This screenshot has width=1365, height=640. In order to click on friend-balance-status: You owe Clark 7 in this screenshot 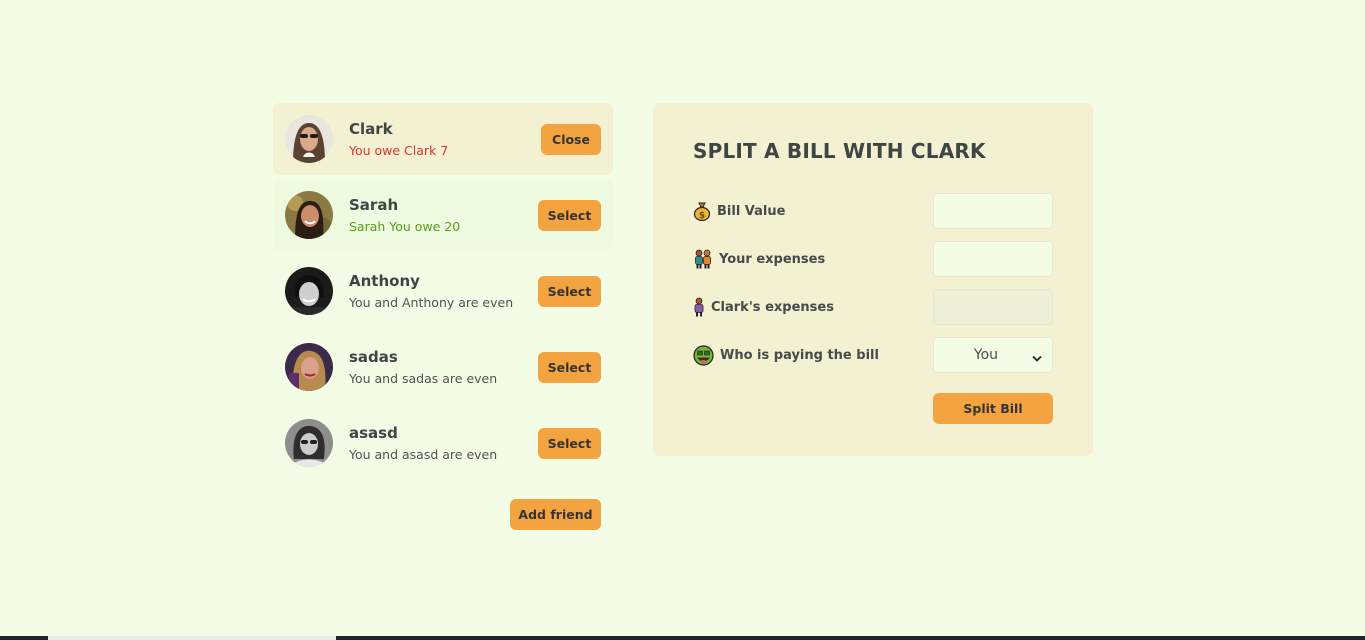, I will do `click(399, 150)`.